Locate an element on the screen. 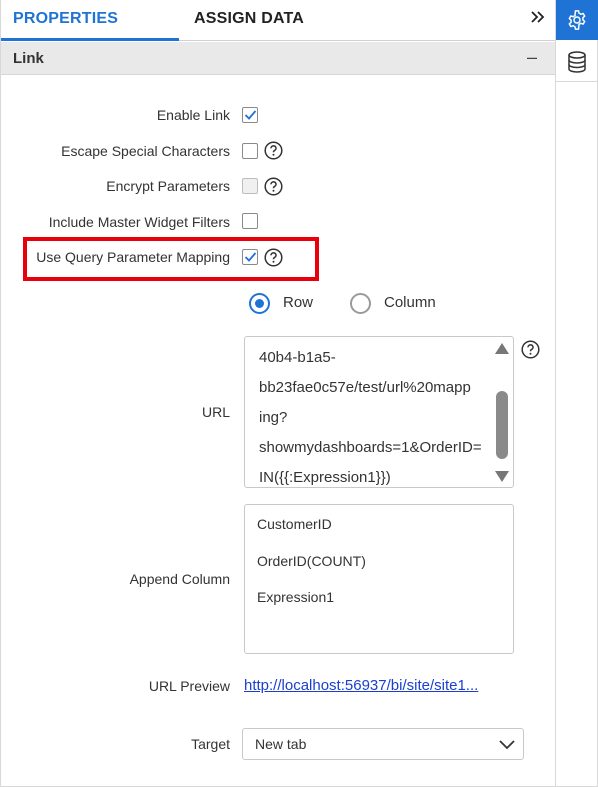 This screenshot has height=787, width=598. url-preview-label: URL Preview is located at coordinates (189, 686).